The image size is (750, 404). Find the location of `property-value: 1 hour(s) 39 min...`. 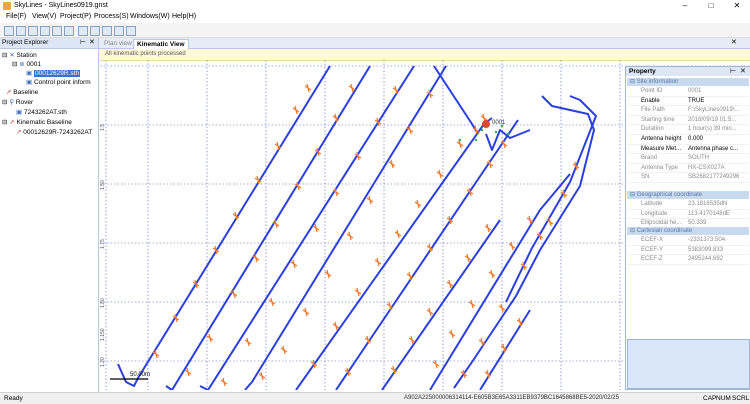

property-value: 1 hour(s) 39 min... is located at coordinates (712, 129).